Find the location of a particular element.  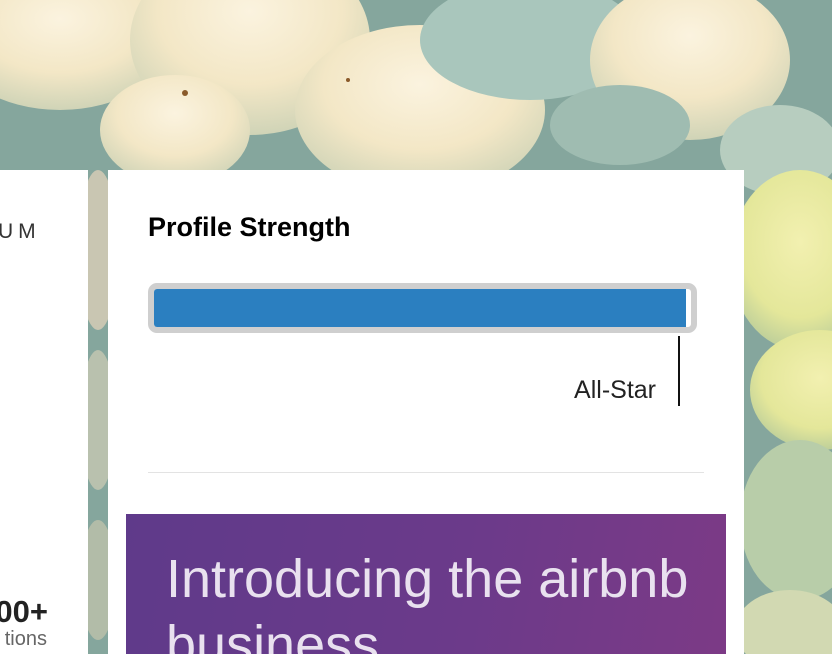

stat-number: 00+ is located at coordinates (24, 611).